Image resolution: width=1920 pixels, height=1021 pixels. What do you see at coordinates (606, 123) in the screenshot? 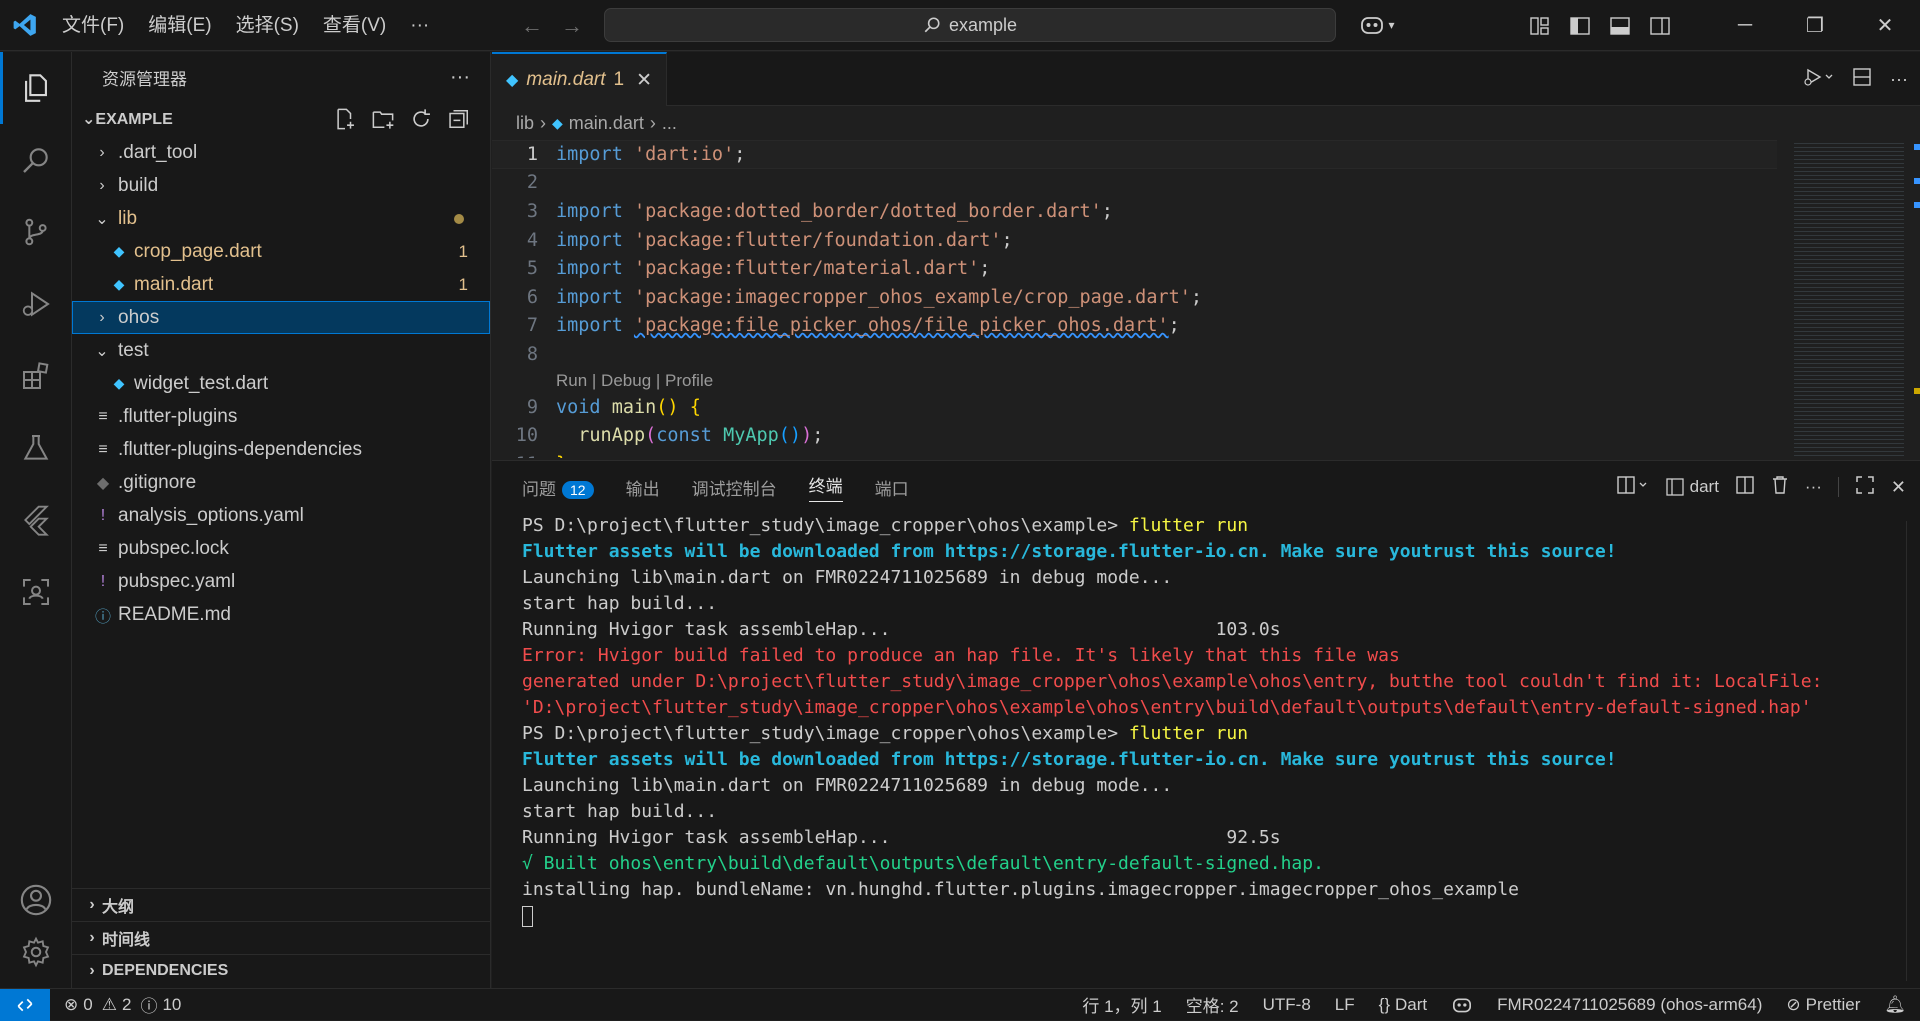
I see `breadcrumb-file: main.dart` at bounding box center [606, 123].